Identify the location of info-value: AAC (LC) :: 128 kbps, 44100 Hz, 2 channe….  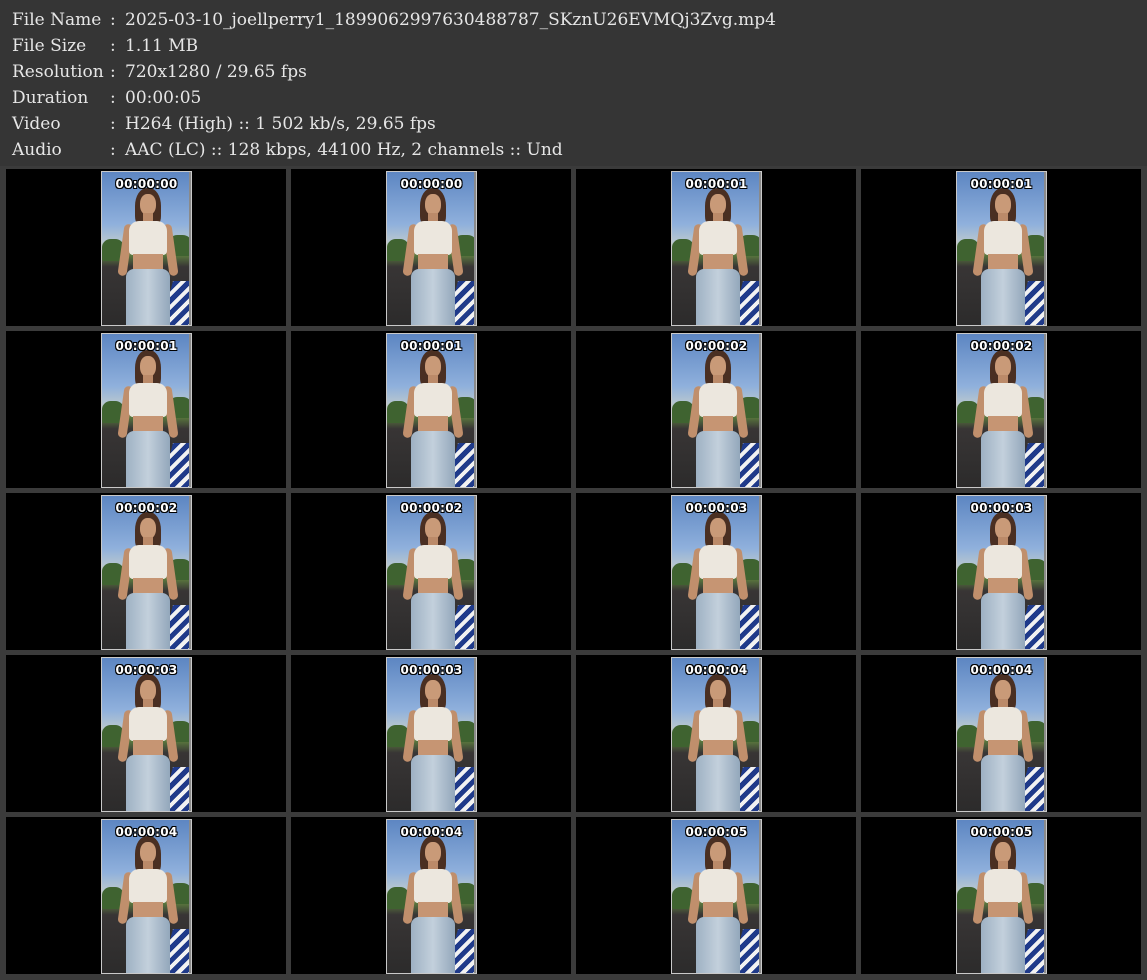
(344, 150).